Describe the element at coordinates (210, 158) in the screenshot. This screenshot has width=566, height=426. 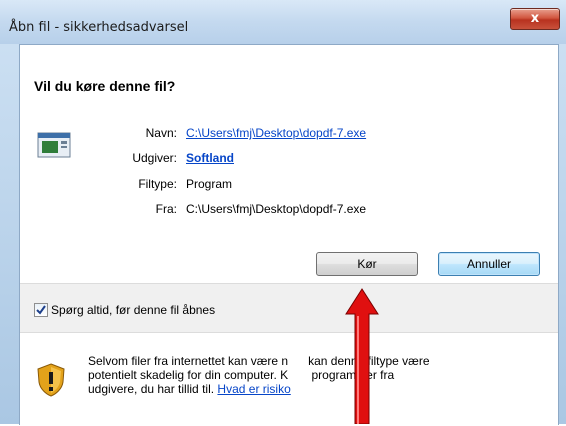
I see `publisher-value-link: Softland` at that location.